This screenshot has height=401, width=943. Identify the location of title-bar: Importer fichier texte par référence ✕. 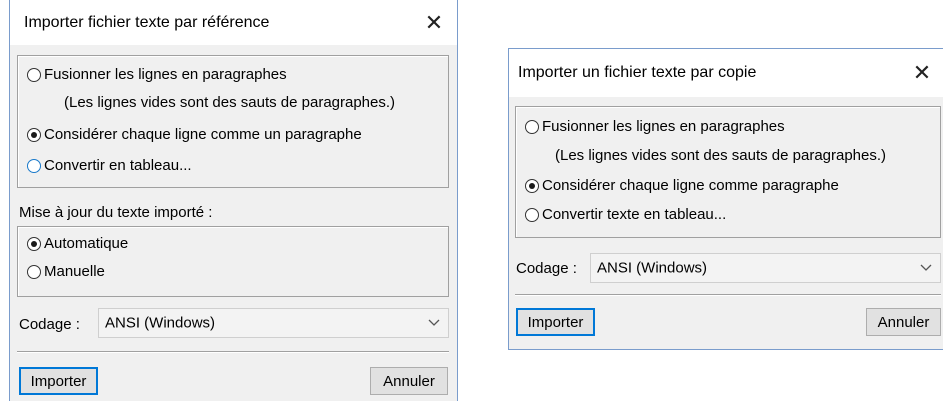
(233, 22).